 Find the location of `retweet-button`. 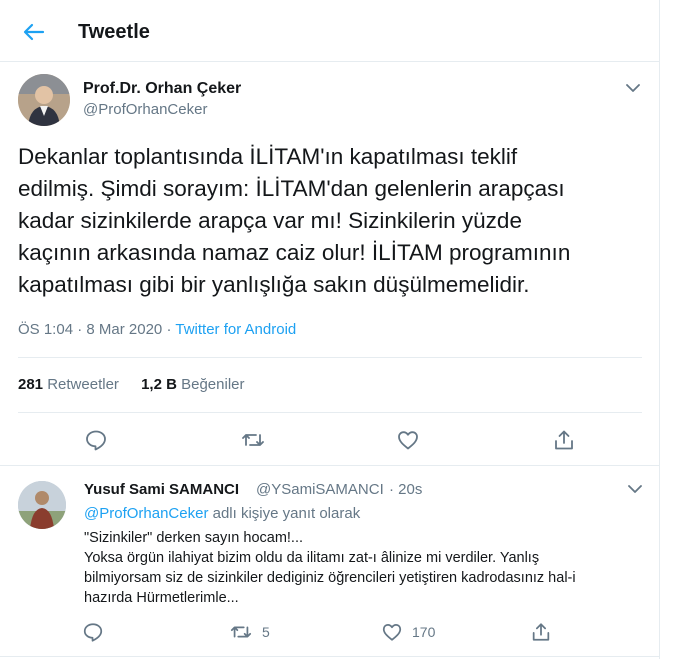

retweet-button is located at coordinates (253, 440).